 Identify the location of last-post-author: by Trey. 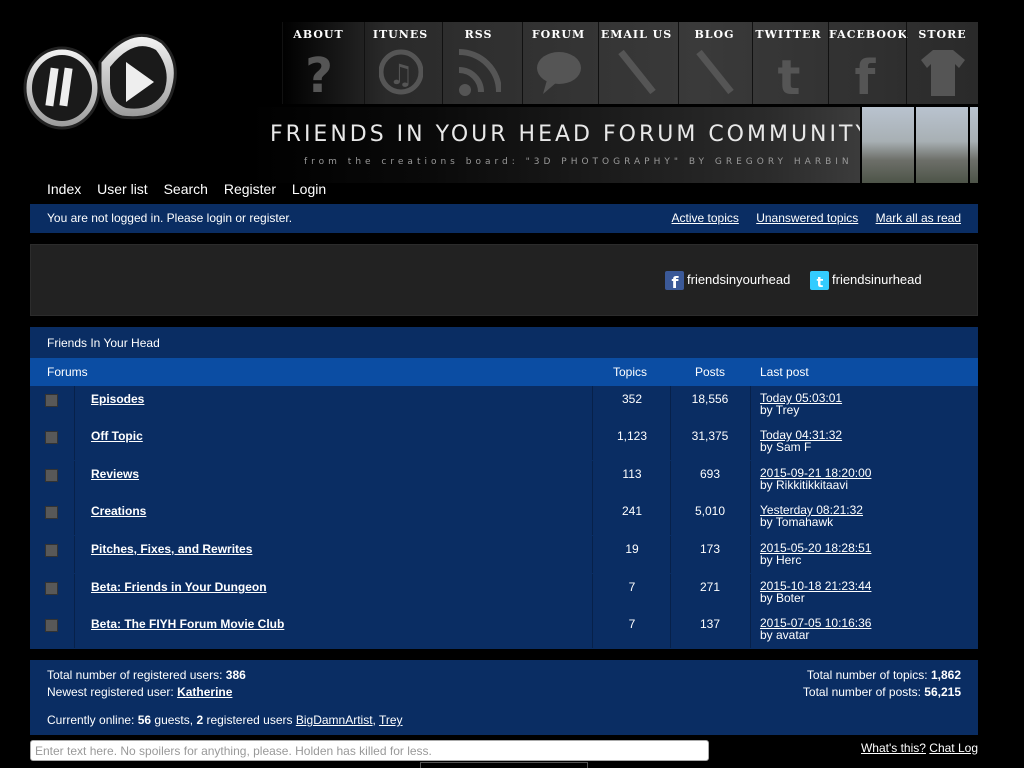
(780, 410).